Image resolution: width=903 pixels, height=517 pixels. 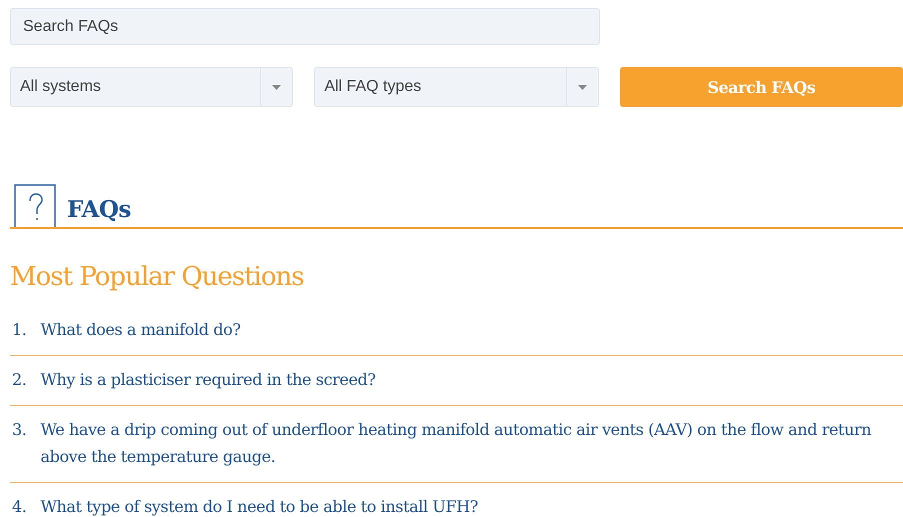 I want to click on question-number: 4., so click(x=19, y=506).